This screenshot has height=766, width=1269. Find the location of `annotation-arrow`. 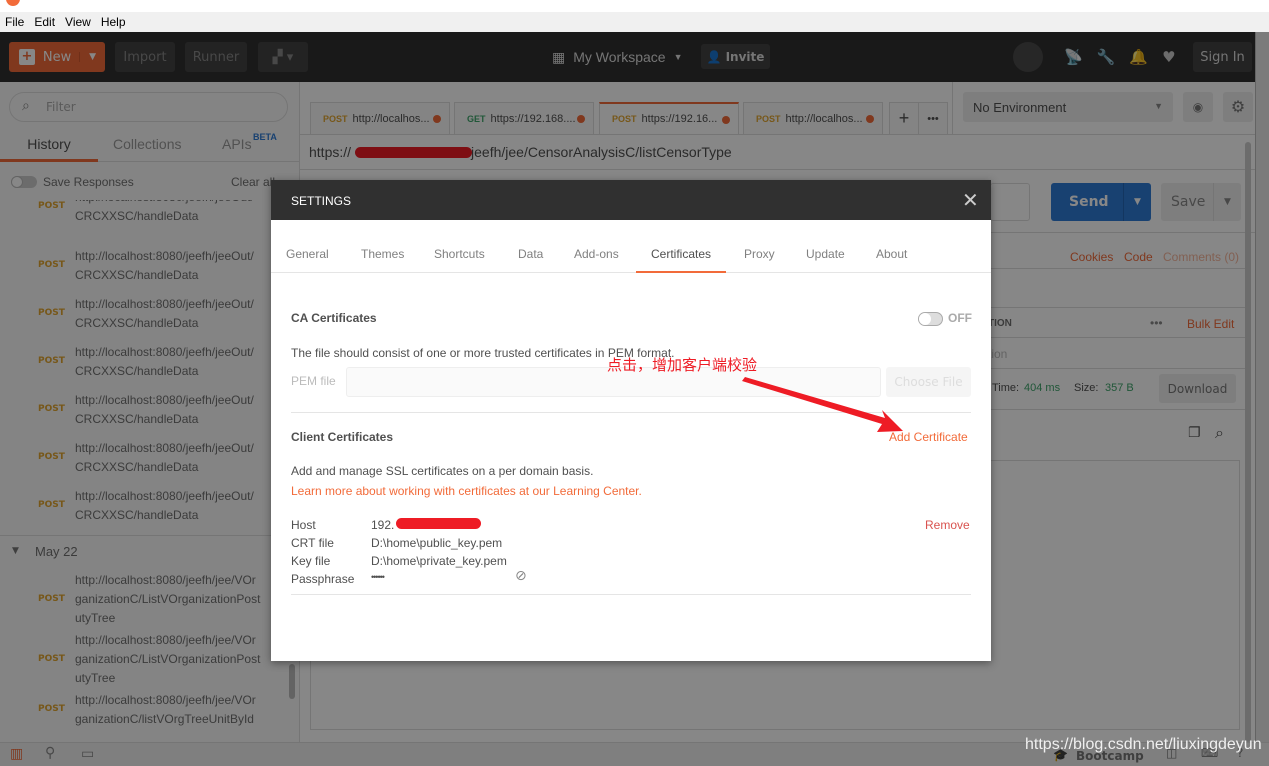

annotation-arrow is located at coordinates (822, 404).